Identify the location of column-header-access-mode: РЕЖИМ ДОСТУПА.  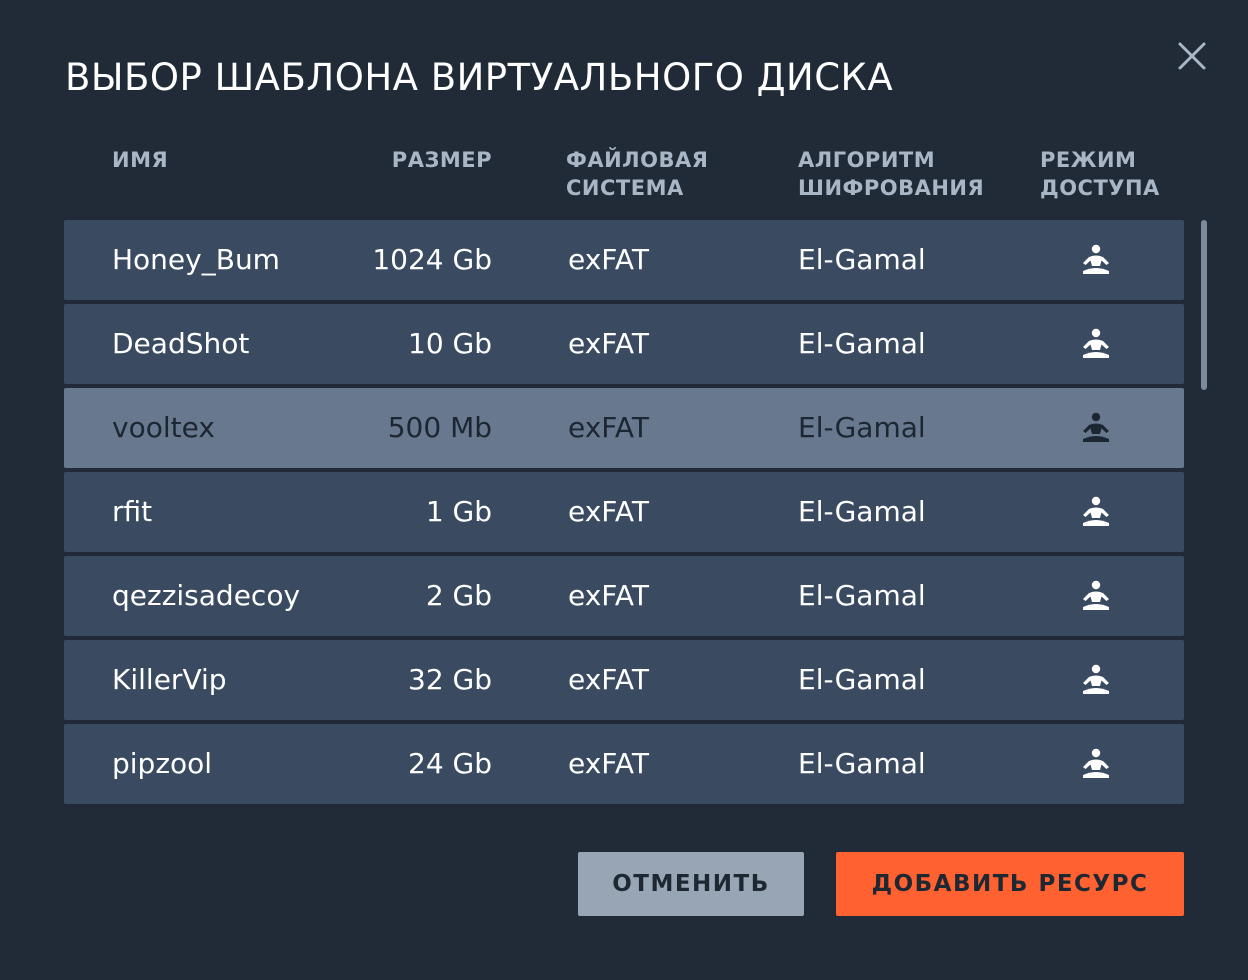
(1100, 174).